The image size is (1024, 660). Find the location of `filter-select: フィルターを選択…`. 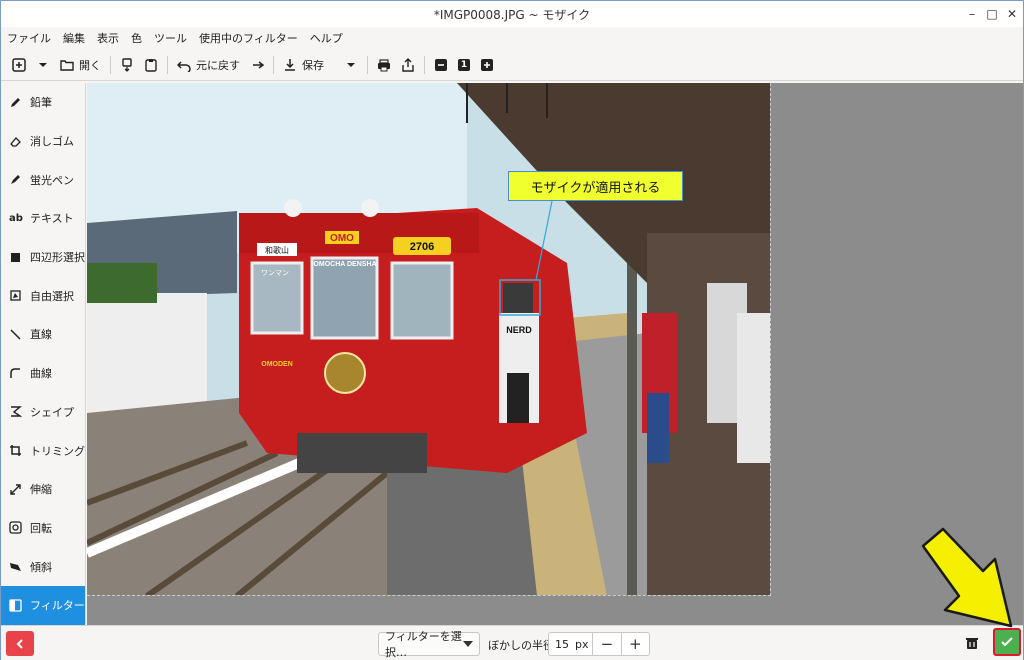

filter-select: フィルターを選択… is located at coordinates (429, 644).